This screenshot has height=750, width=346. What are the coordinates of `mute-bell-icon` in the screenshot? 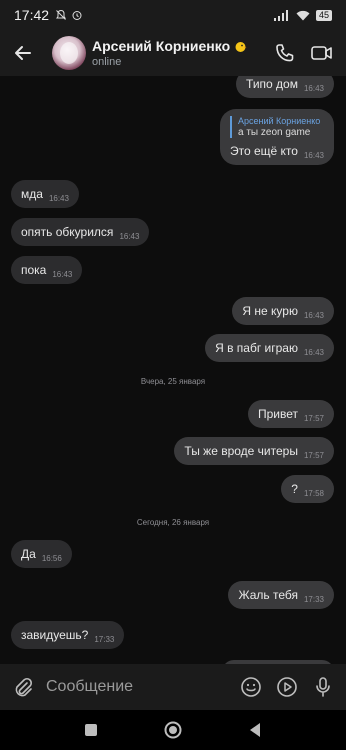 It's located at (61, 14).